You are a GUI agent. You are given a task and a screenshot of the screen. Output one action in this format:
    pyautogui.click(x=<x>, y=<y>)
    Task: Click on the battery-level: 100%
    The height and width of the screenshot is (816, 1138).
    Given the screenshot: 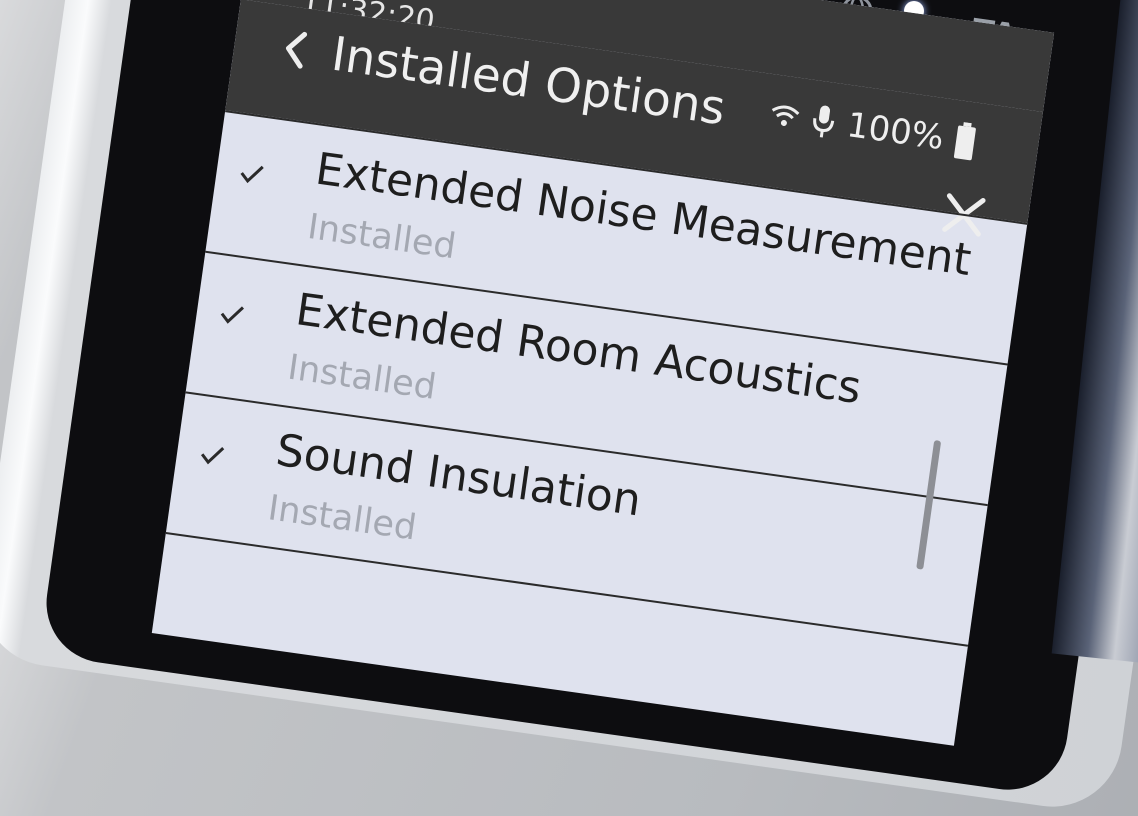 What is the action you would take?
    pyautogui.click(x=895, y=132)
    